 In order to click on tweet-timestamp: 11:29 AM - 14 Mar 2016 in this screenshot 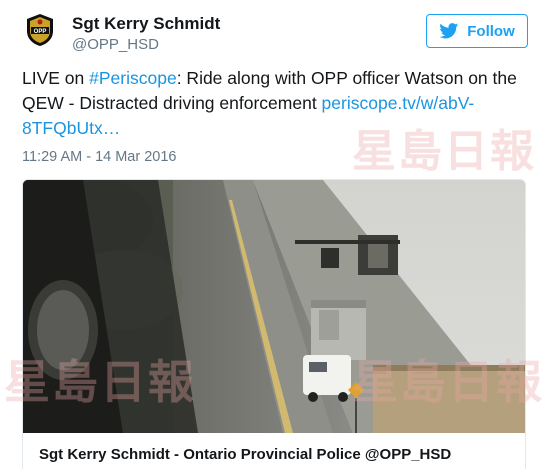, I will do `click(99, 157)`.